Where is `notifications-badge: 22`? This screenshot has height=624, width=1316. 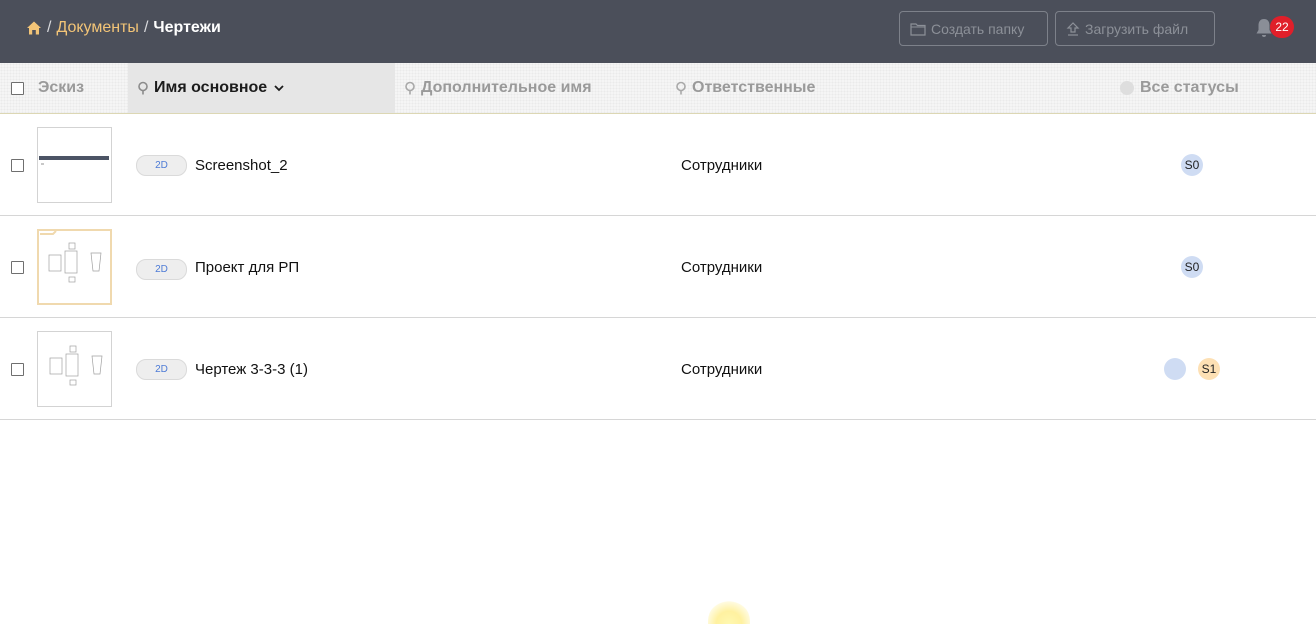 notifications-badge: 22 is located at coordinates (1282, 27).